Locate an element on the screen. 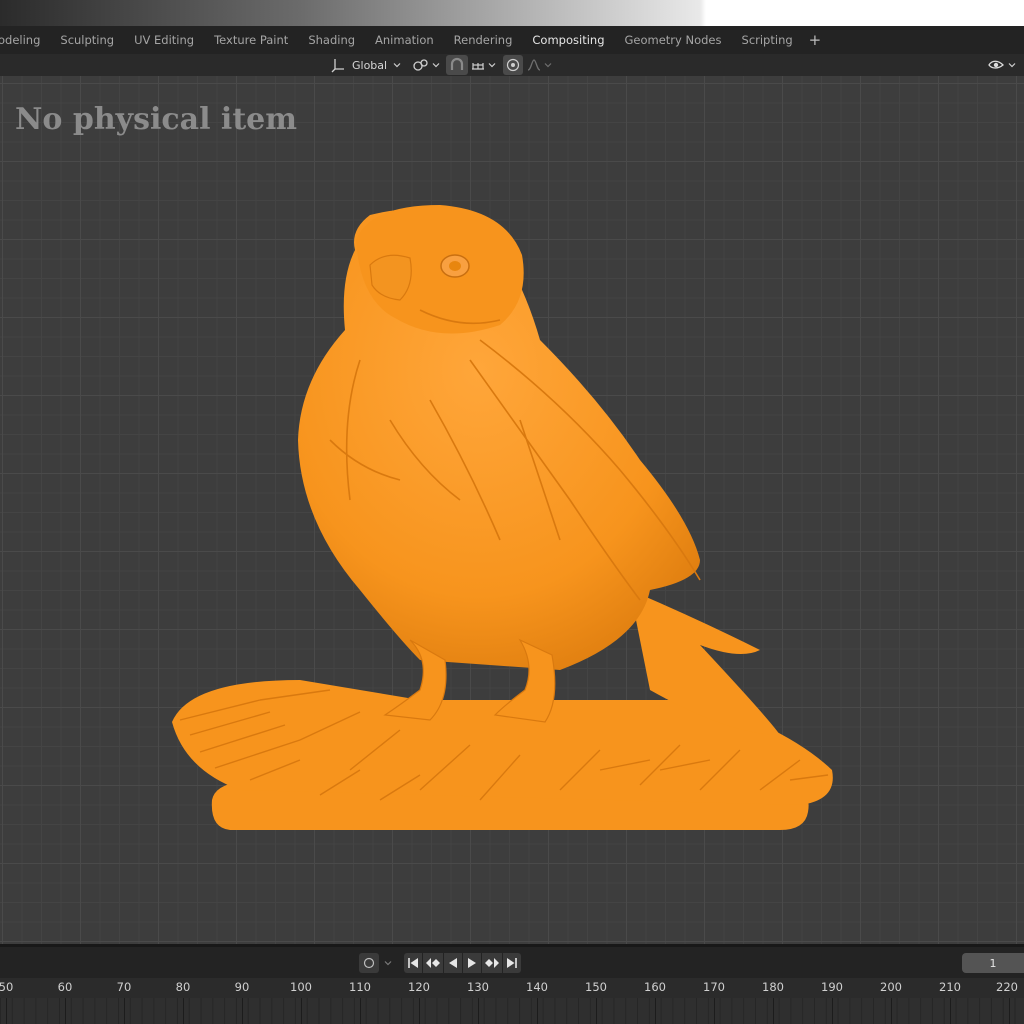 The image size is (1024, 1024). proportional-falloff-dropdown is located at coordinates (539, 65).